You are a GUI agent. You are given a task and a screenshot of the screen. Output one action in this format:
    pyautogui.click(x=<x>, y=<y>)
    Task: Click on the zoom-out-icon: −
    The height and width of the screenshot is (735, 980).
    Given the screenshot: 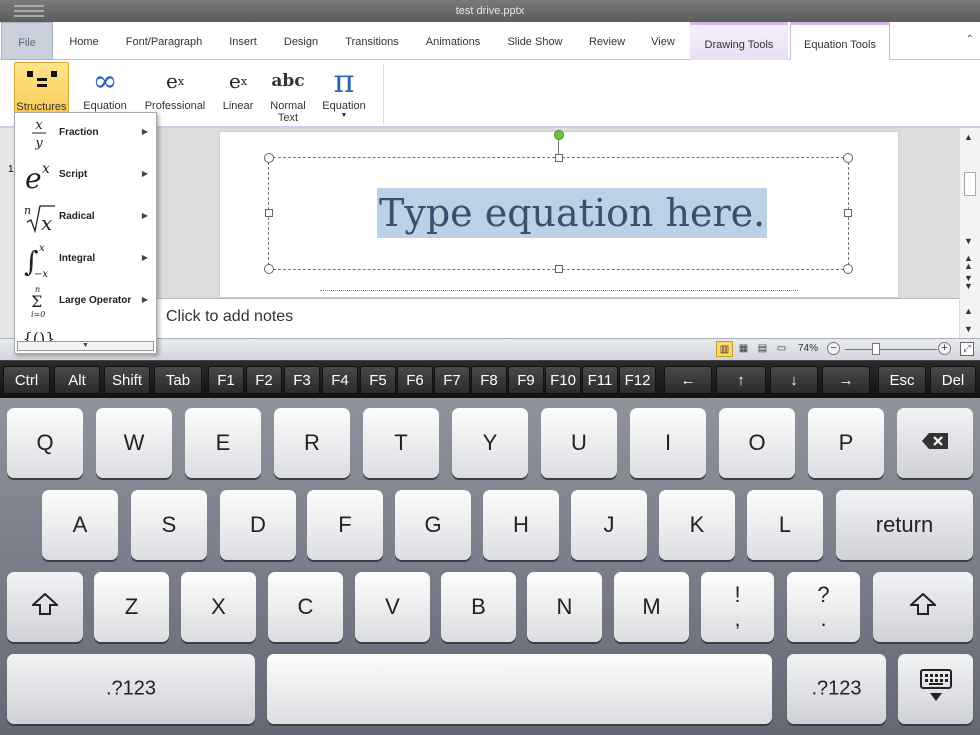 What is the action you would take?
    pyautogui.click(x=833, y=348)
    